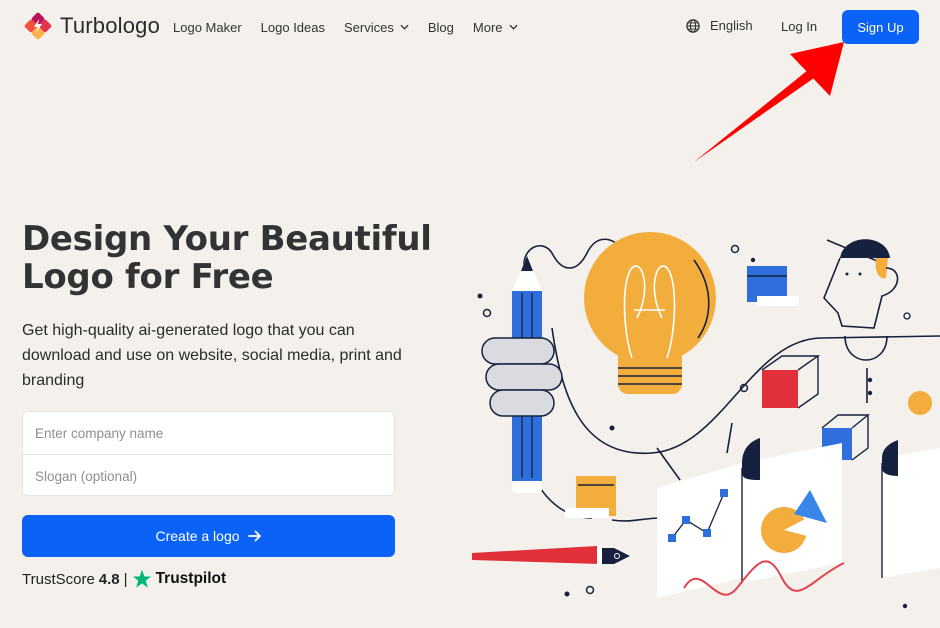  What do you see at coordinates (799, 26) in the screenshot?
I see `login-link: Log In` at bounding box center [799, 26].